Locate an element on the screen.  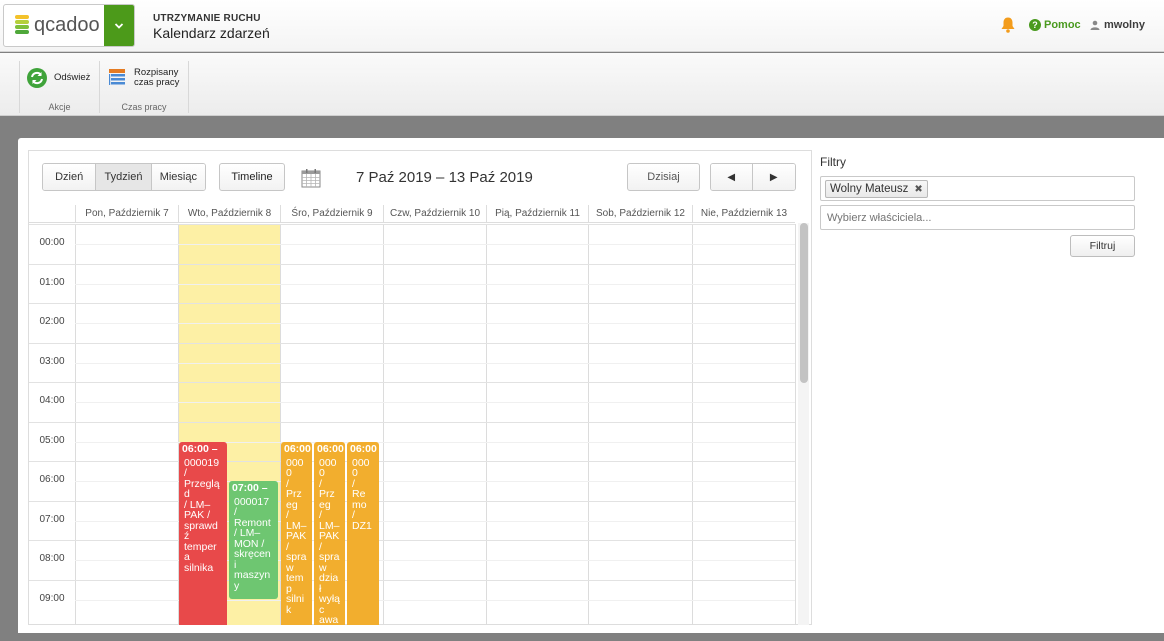
view-switcher: Dzień Tydzień Miesiąc is located at coordinates (124, 177).